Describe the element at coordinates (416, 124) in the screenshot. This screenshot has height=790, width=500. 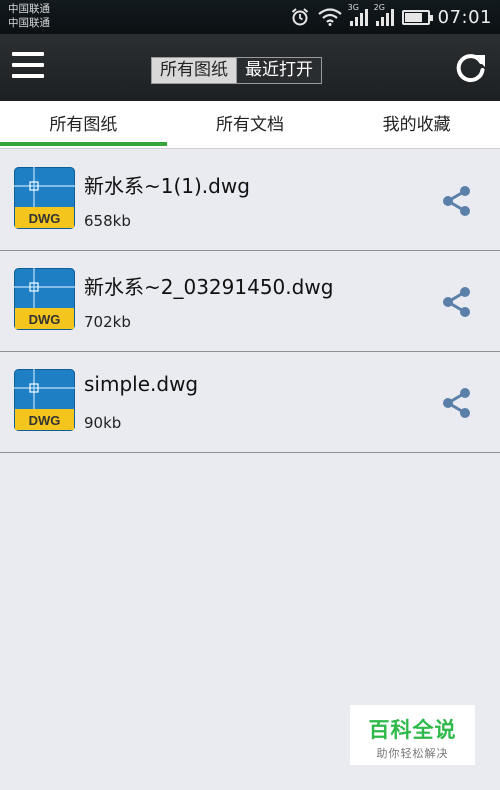
I see `tab-favorites: 我的收藏` at that location.